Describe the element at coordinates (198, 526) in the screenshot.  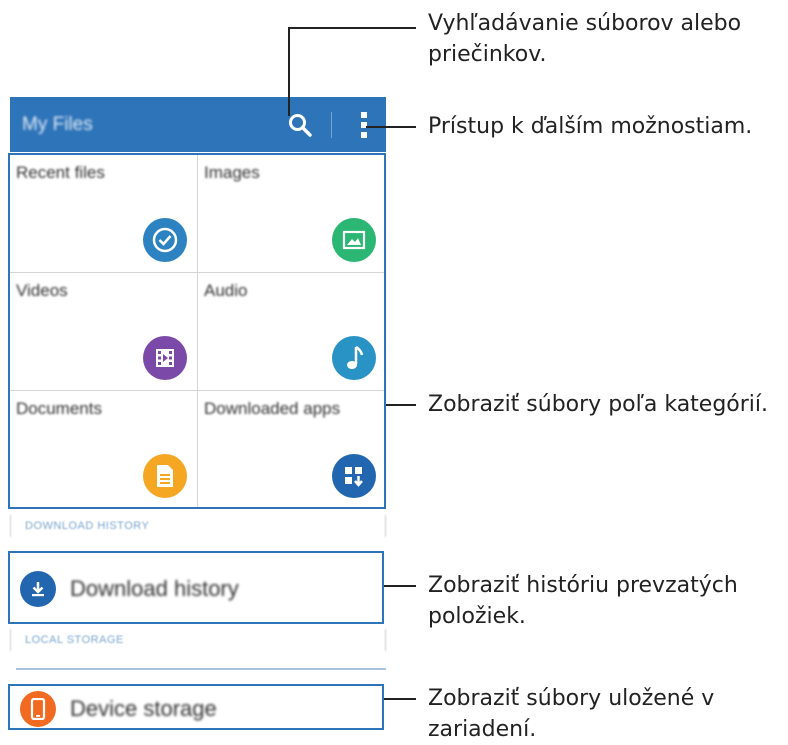
I see `download-history-header: DOWNLOAD HISTORY` at that location.